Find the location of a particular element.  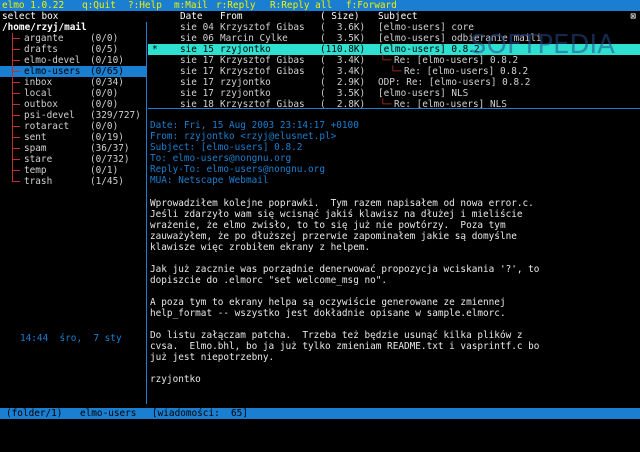

app-version: elmo 1.0.22 is located at coordinates (33, 5).